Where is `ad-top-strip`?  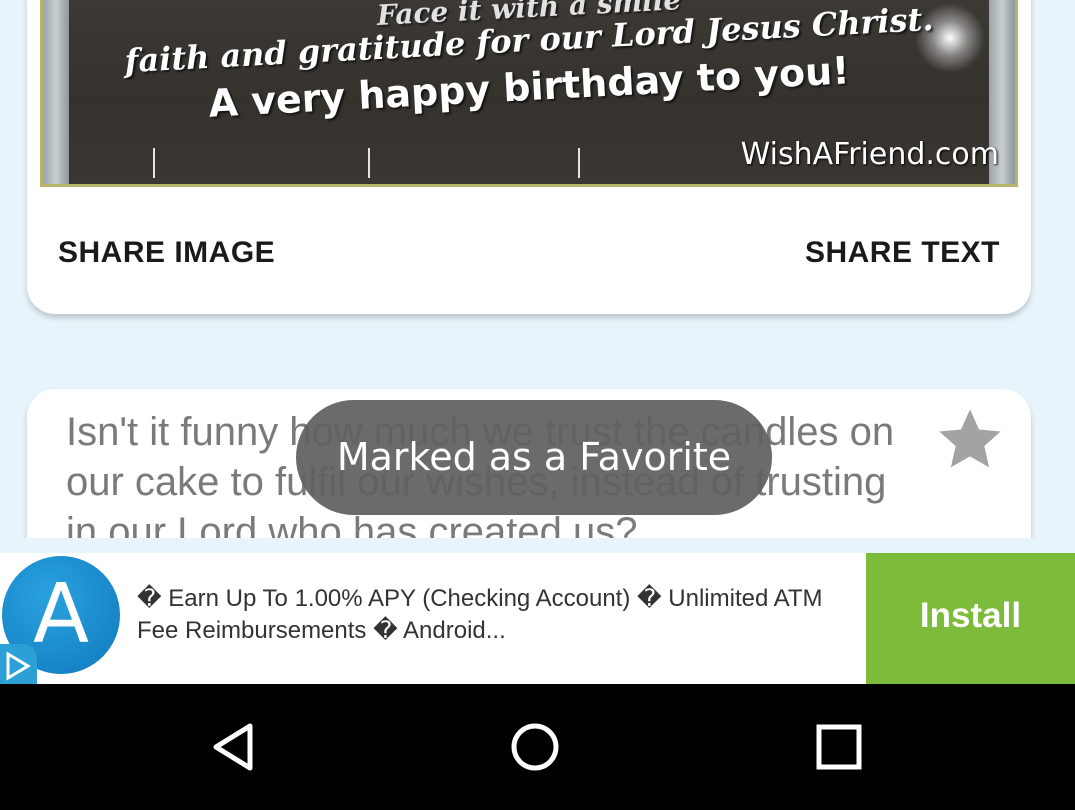 ad-top-strip is located at coordinates (537, 545).